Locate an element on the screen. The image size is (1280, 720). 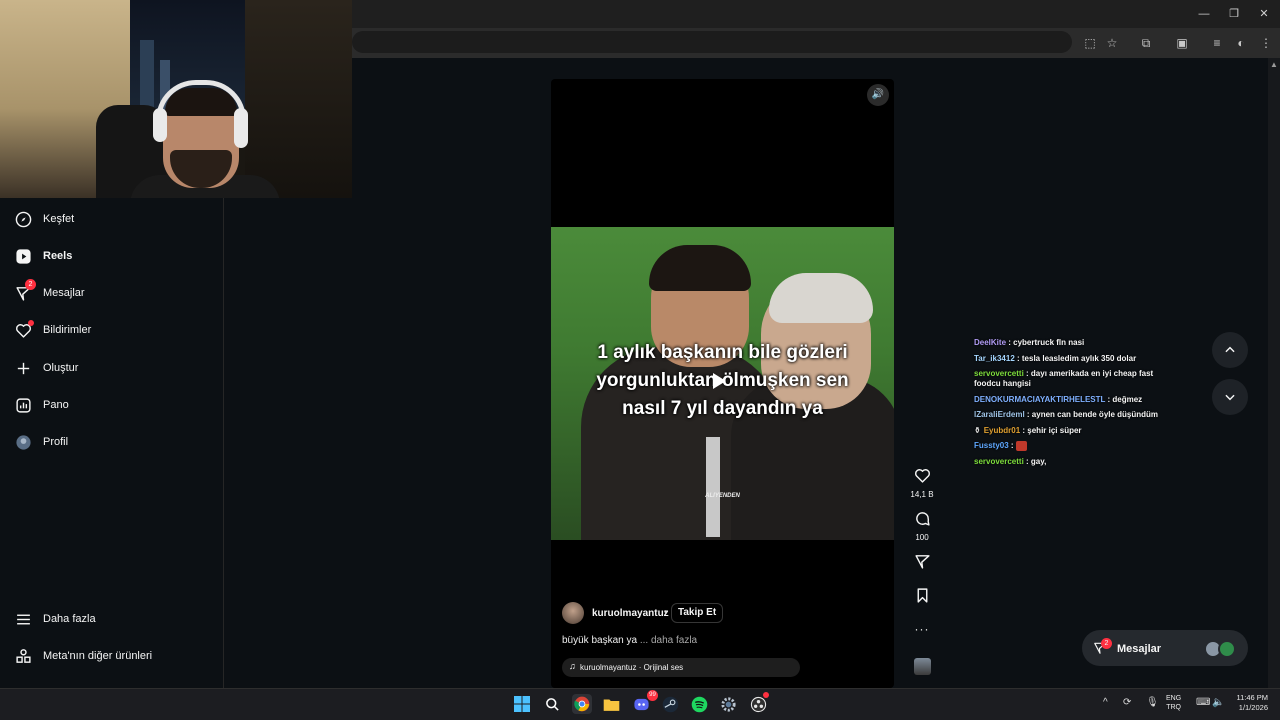
minimize-button: — is located at coordinates (1204, 14).